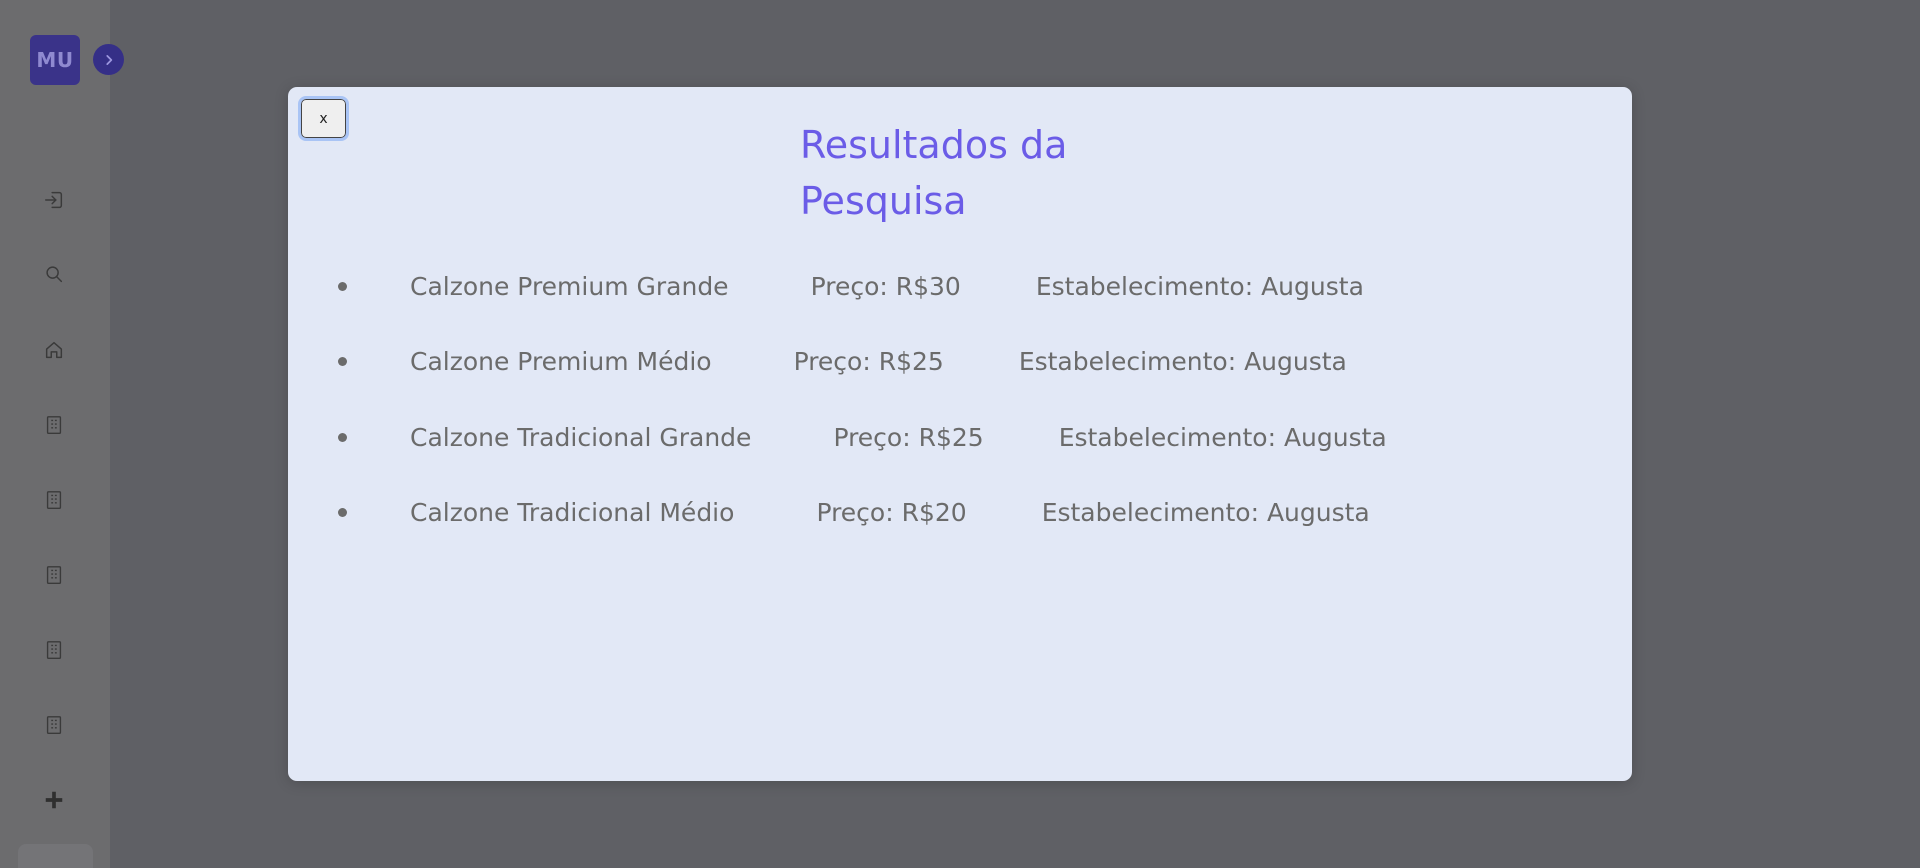 This screenshot has width=1920, height=868. What do you see at coordinates (54, 350) in the screenshot?
I see `home-icon` at bounding box center [54, 350].